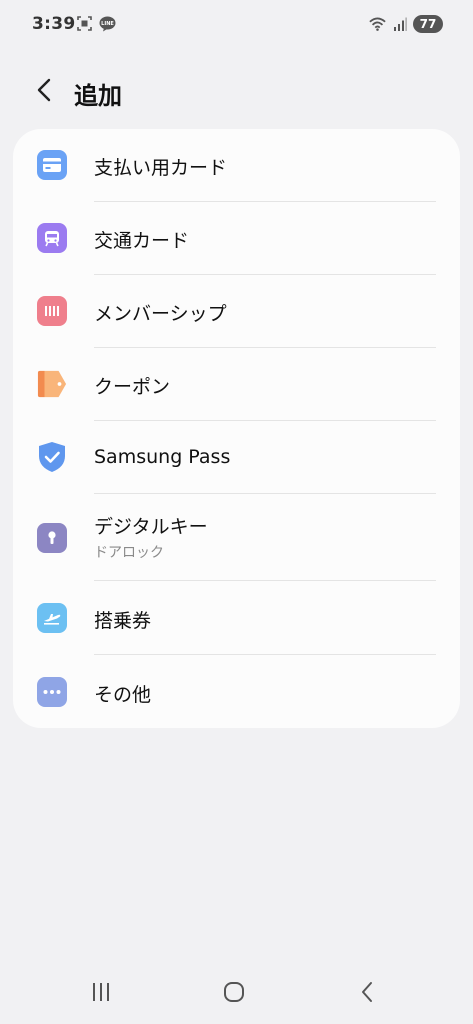 This screenshot has height=1024, width=473. I want to click on home-button, so click(234, 994).